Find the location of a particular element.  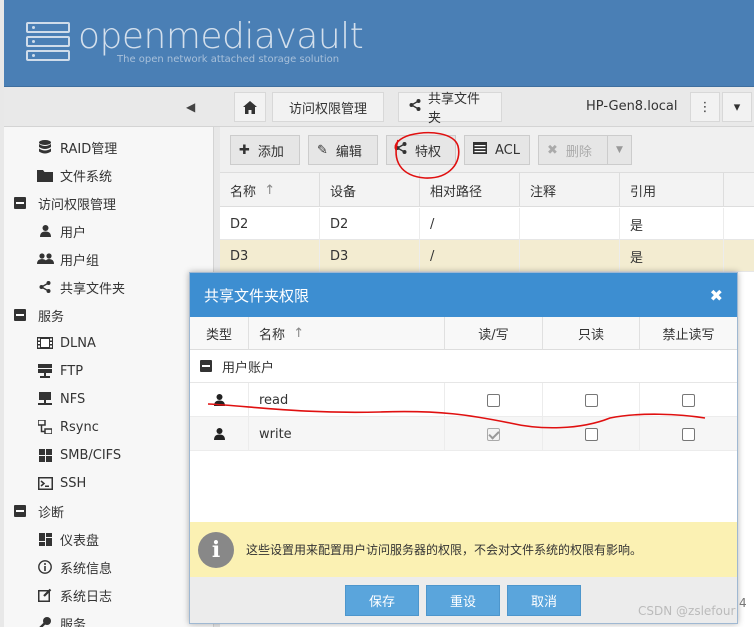

cancel-button: 取消 is located at coordinates (544, 600).